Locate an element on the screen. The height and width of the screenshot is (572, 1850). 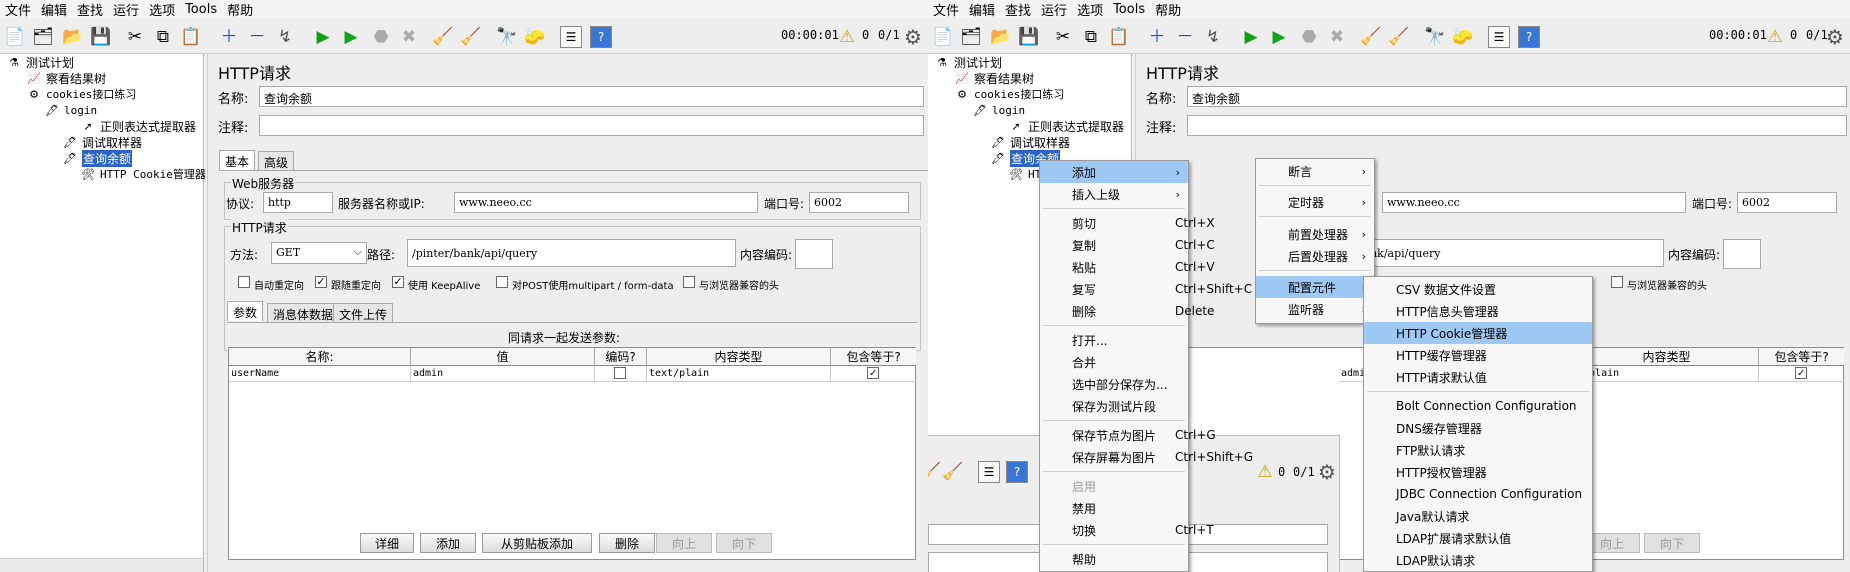
save-icon: 💾 is located at coordinates (101, 37).